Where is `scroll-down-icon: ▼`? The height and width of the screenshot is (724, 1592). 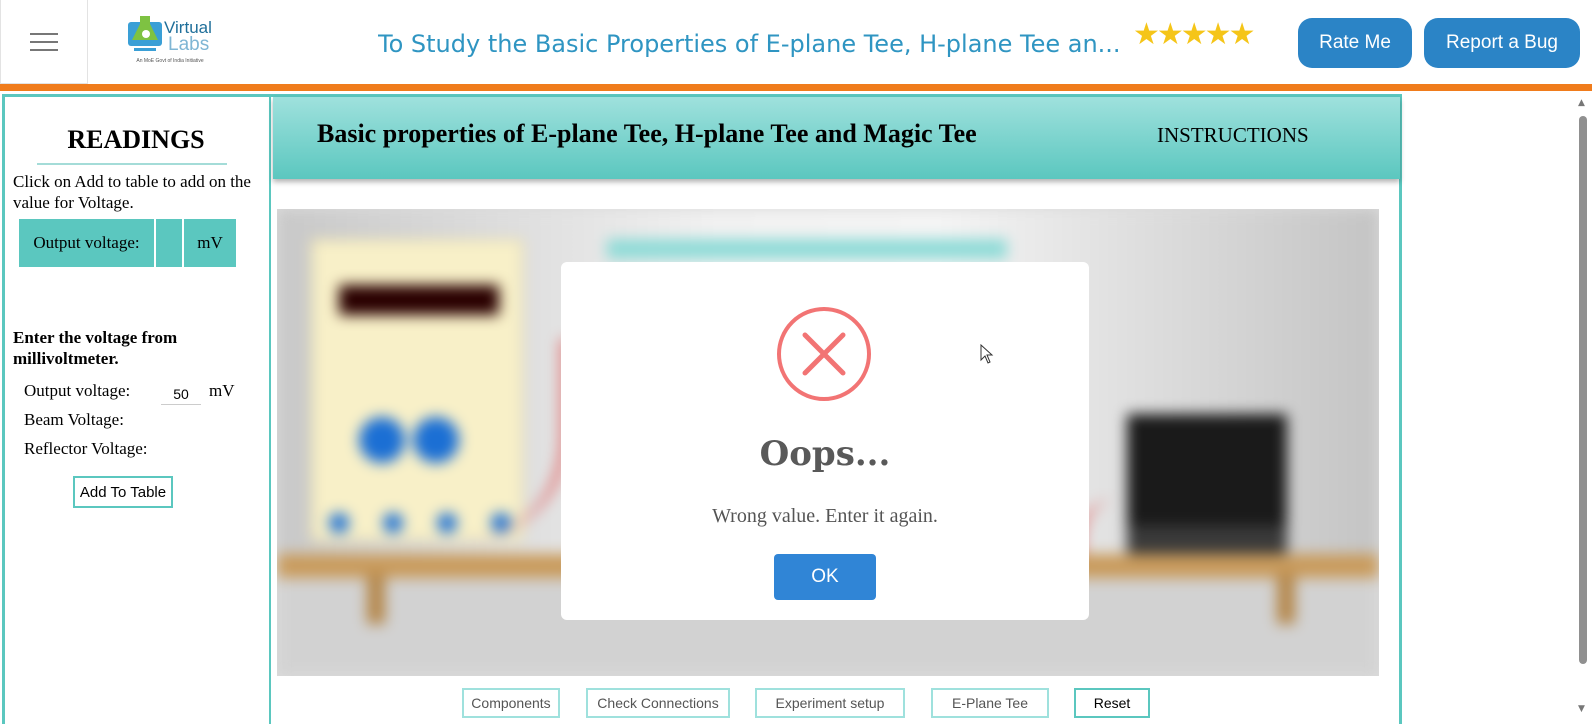 scroll-down-icon: ▼ is located at coordinates (1581, 709).